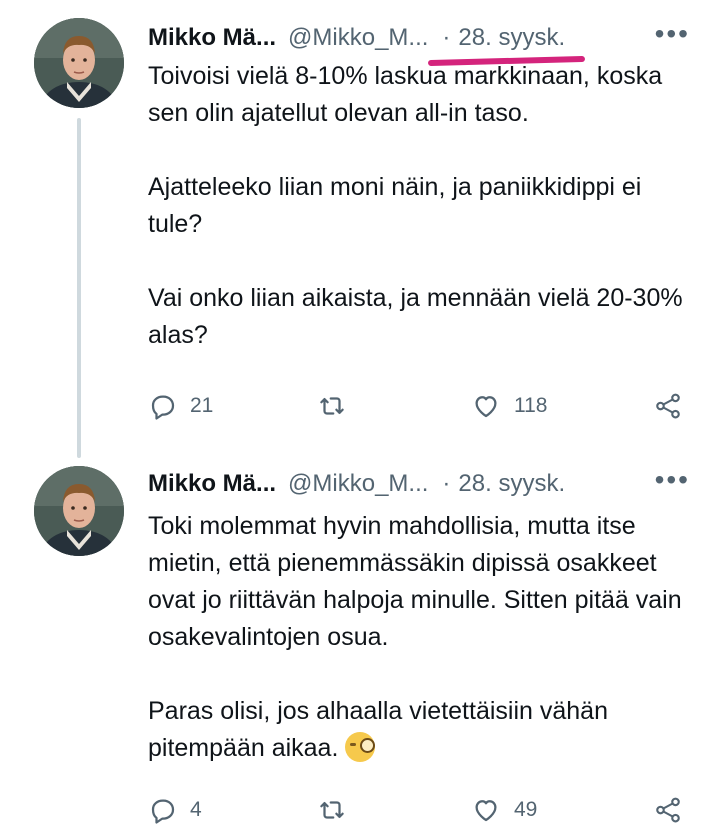 This screenshot has height=840, width=720. What do you see at coordinates (508, 406) in the screenshot?
I see `like-button: 118` at bounding box center [508, 406].